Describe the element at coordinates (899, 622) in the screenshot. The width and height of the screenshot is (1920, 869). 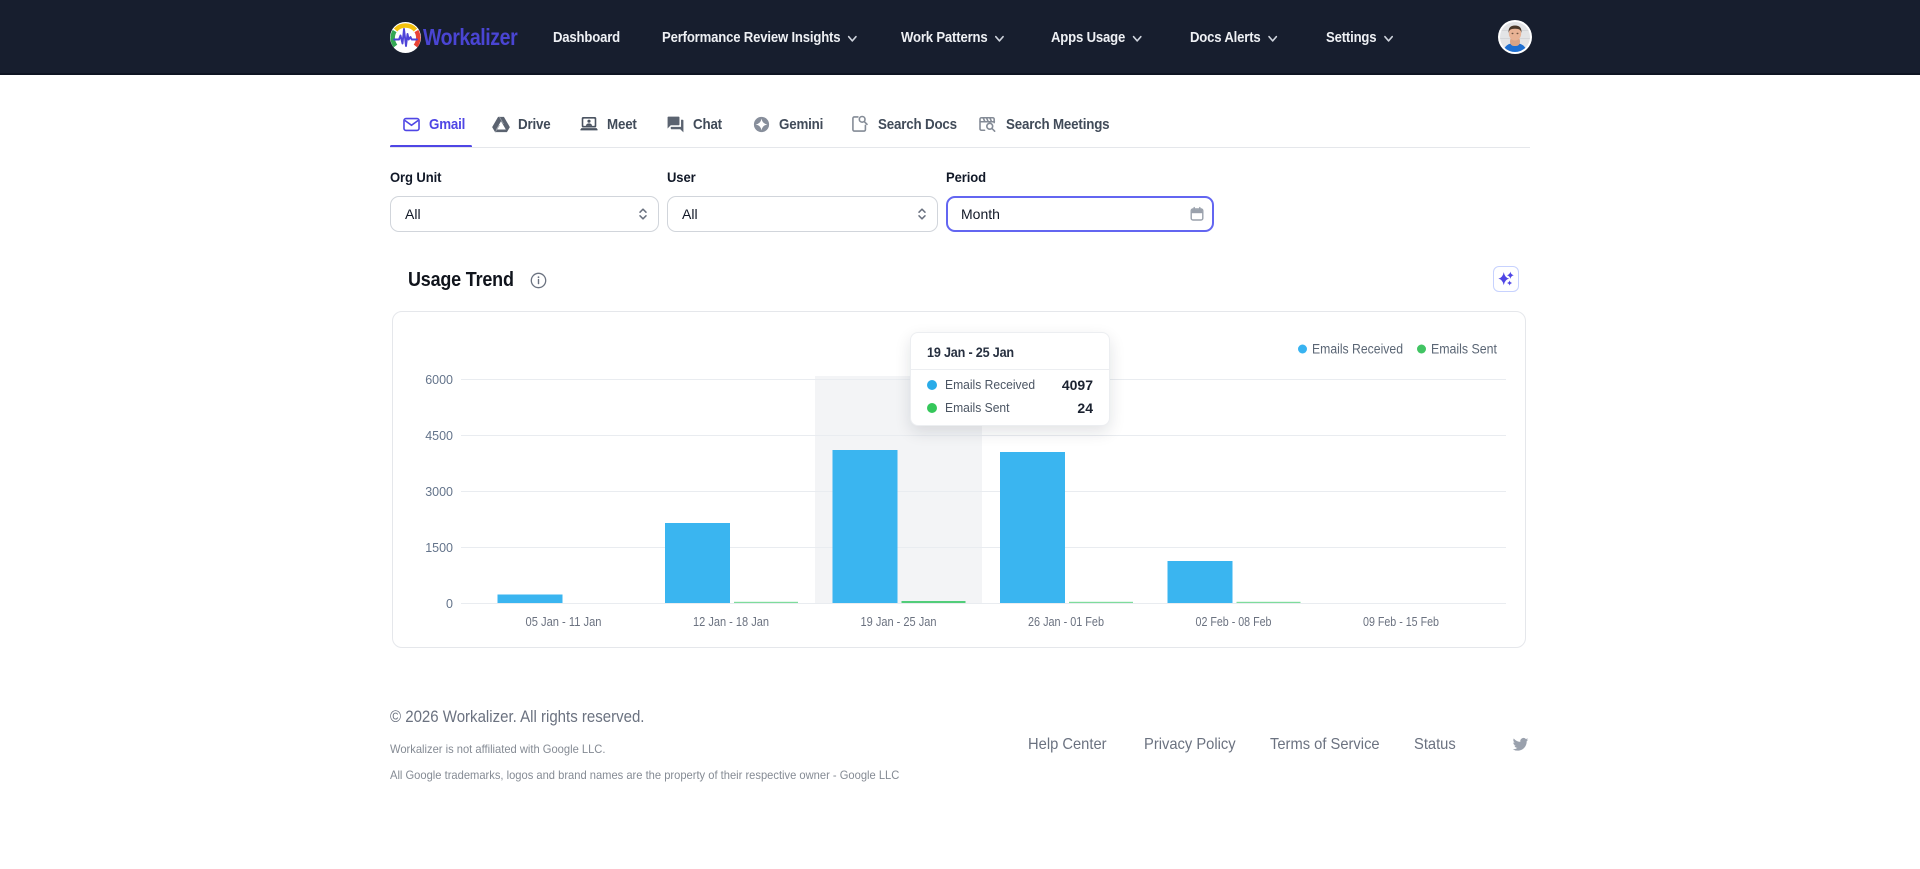
I see `svg-text: 19 Jan - 25 Jan` at that location.